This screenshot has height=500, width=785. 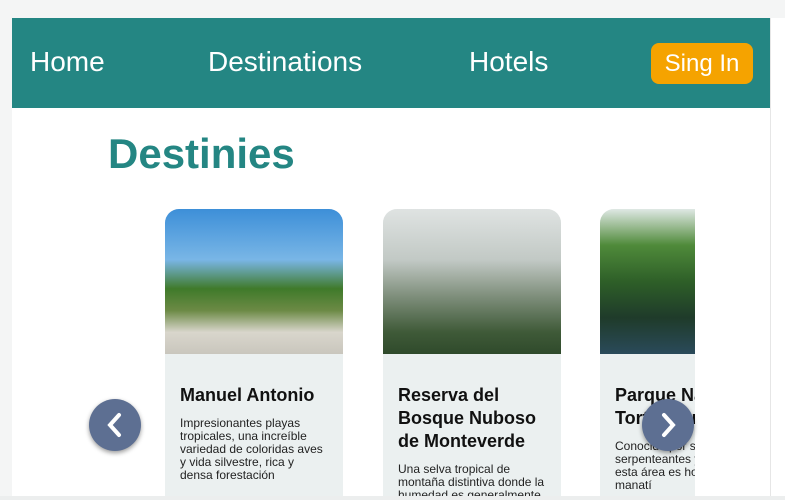 I want to click on river-image, so click(x=647, y=281).